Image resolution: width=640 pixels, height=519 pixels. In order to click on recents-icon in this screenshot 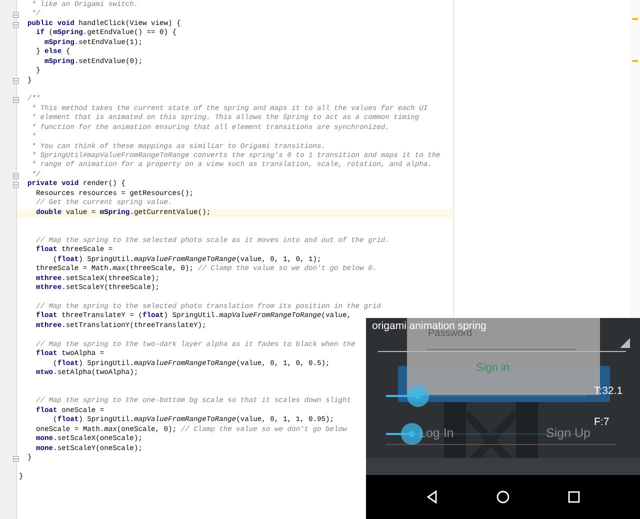, I will do `click(574, 497)`.